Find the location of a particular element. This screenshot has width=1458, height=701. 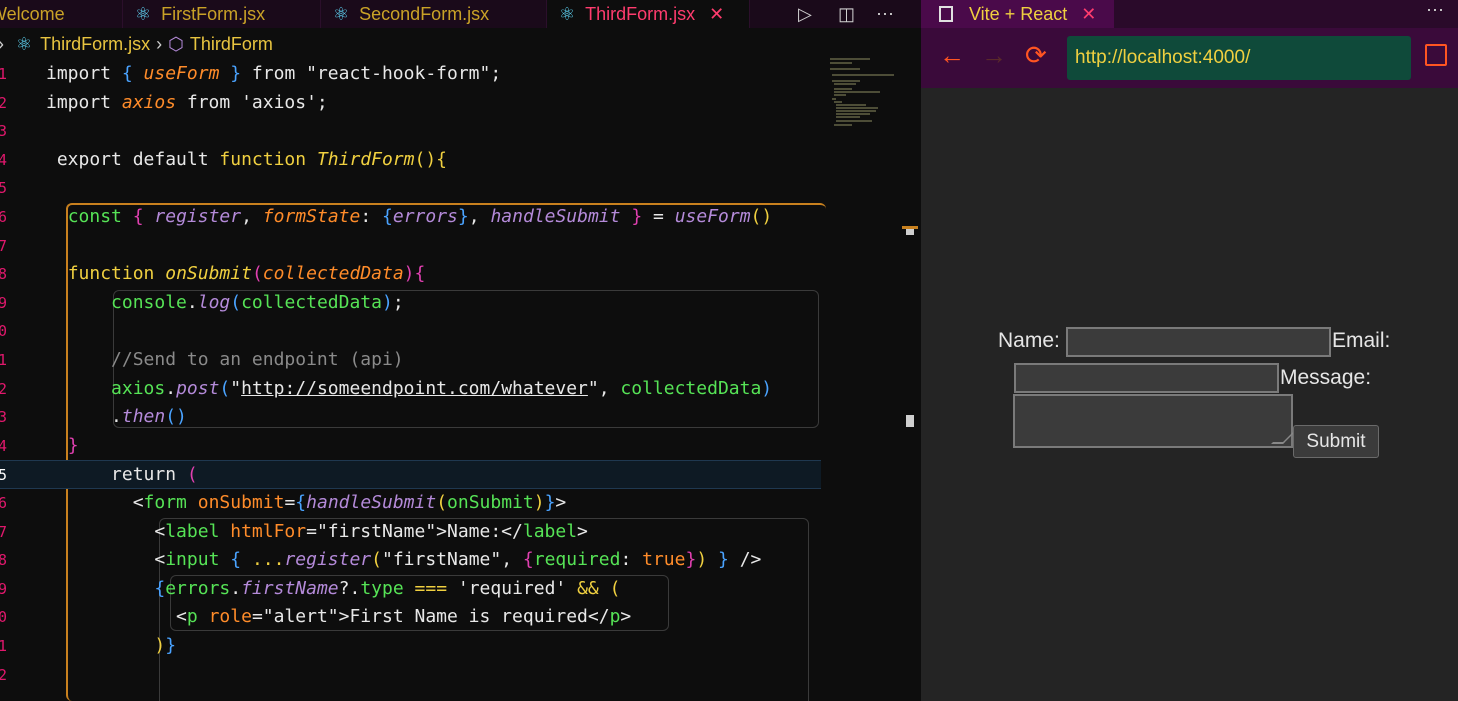

tab-thirdform: ⚛ ThirdForm.jsx ✕ is located at coordinates (648, 14).